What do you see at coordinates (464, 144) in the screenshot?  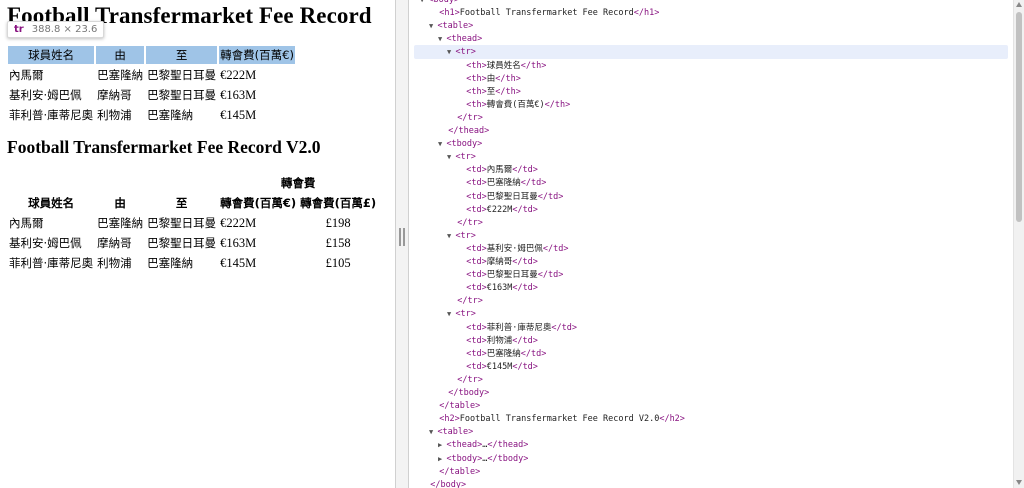 I see `dom-tag: <tbody>` at bounding box center [464, 144].